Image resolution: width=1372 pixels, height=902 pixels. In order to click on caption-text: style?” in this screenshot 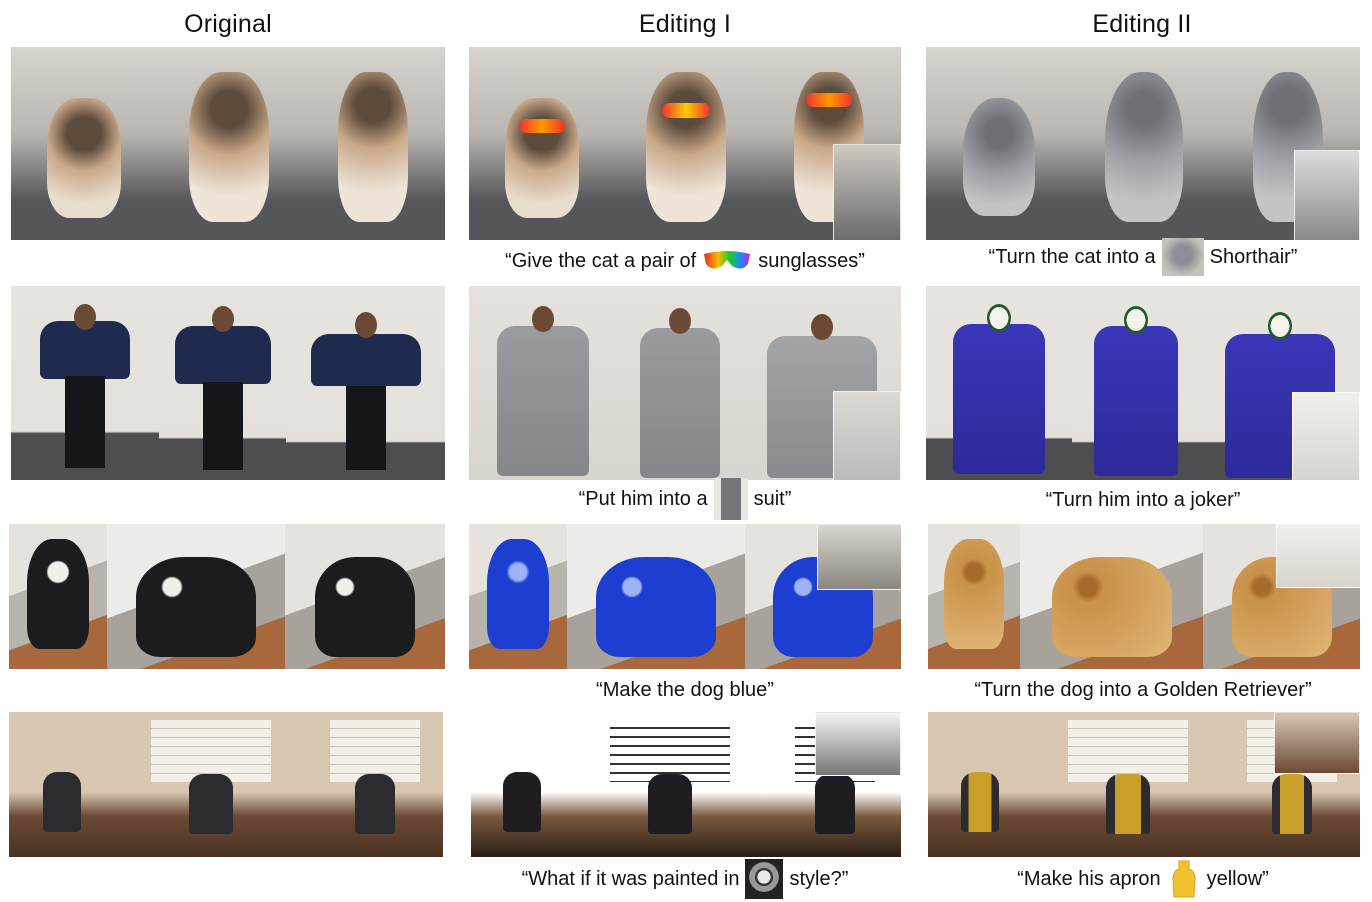, I will do `click(819, 878)`.